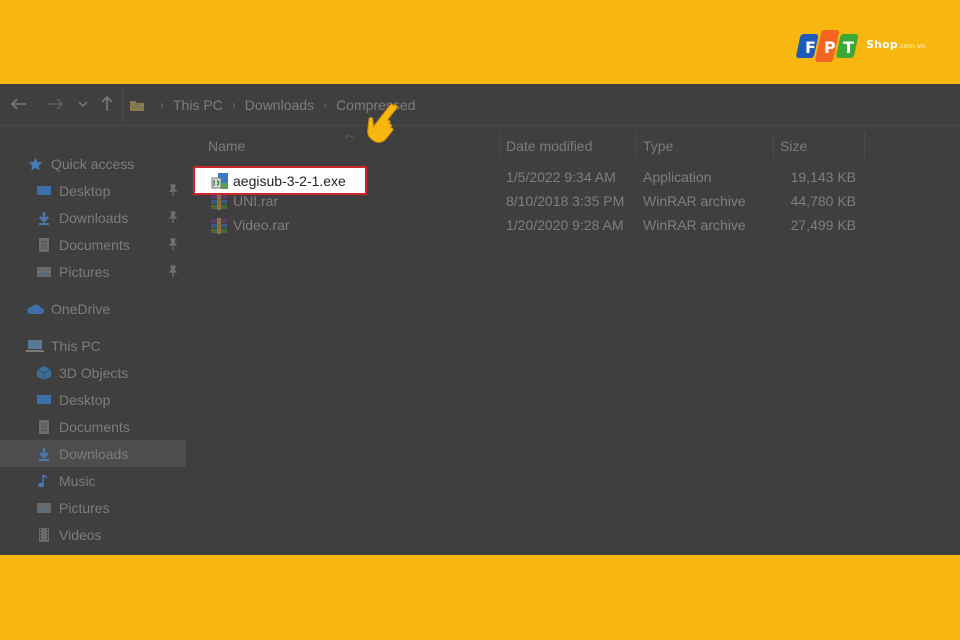 This screenshot has width=960, height=640. I want to click on pointing-hand-icon, so click(382, 123).